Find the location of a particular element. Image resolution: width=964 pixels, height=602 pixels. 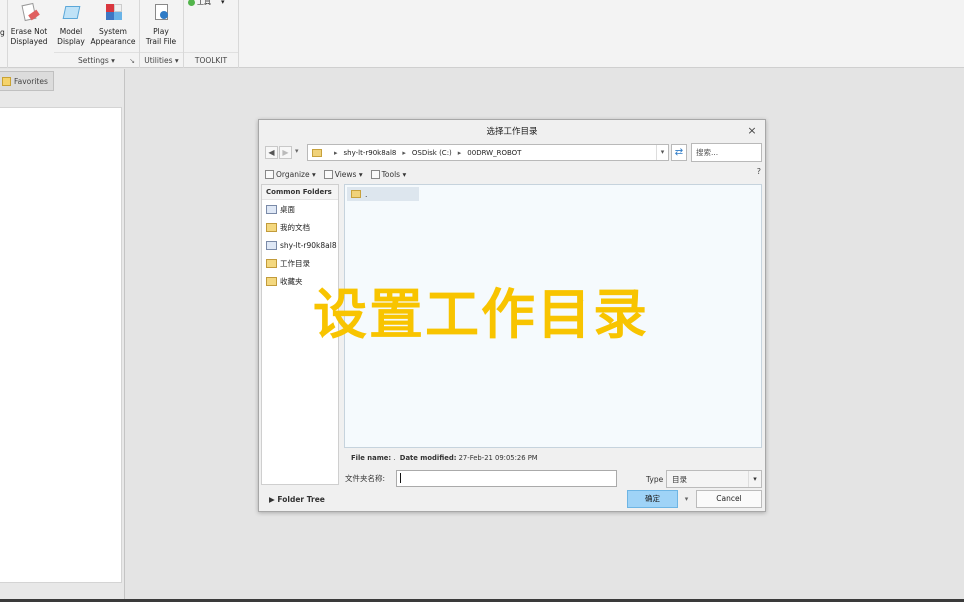

navigator-panel: Favorites is located at coordinates (62, 335).